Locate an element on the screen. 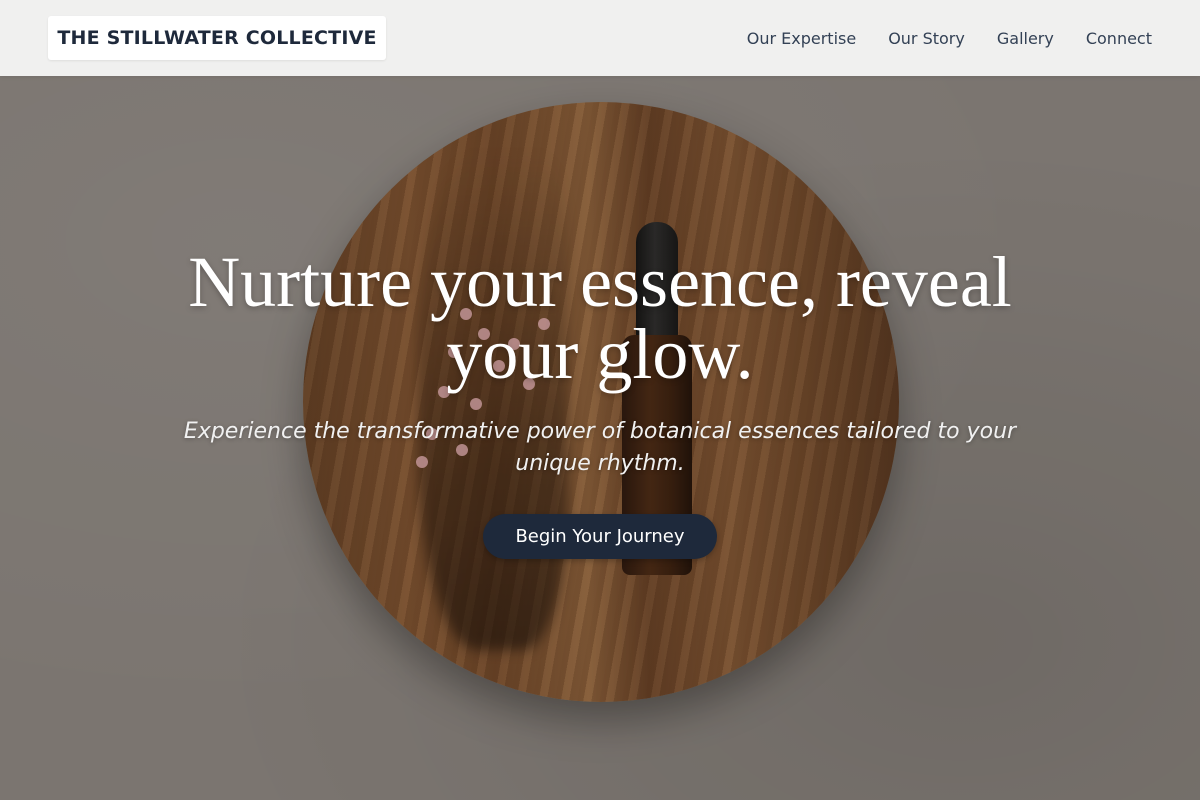 The width and height of the screenshot is (1200, 800). nav-link-connect: Connect is located at coordinates (1119, 38).